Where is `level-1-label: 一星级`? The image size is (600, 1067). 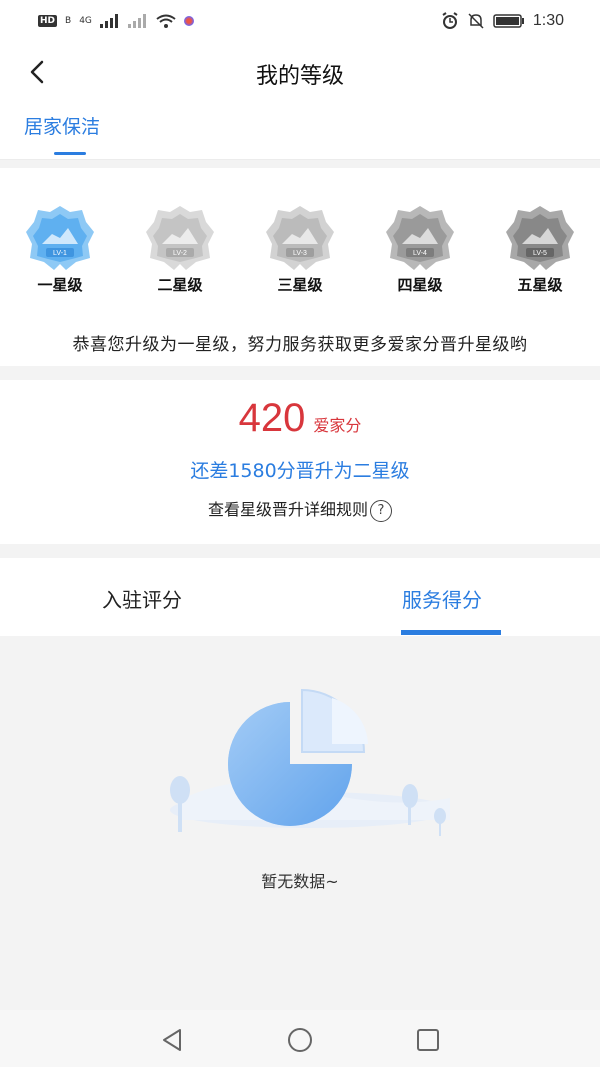 level-1-label: 一星级 is located at coordinates (60, 285).